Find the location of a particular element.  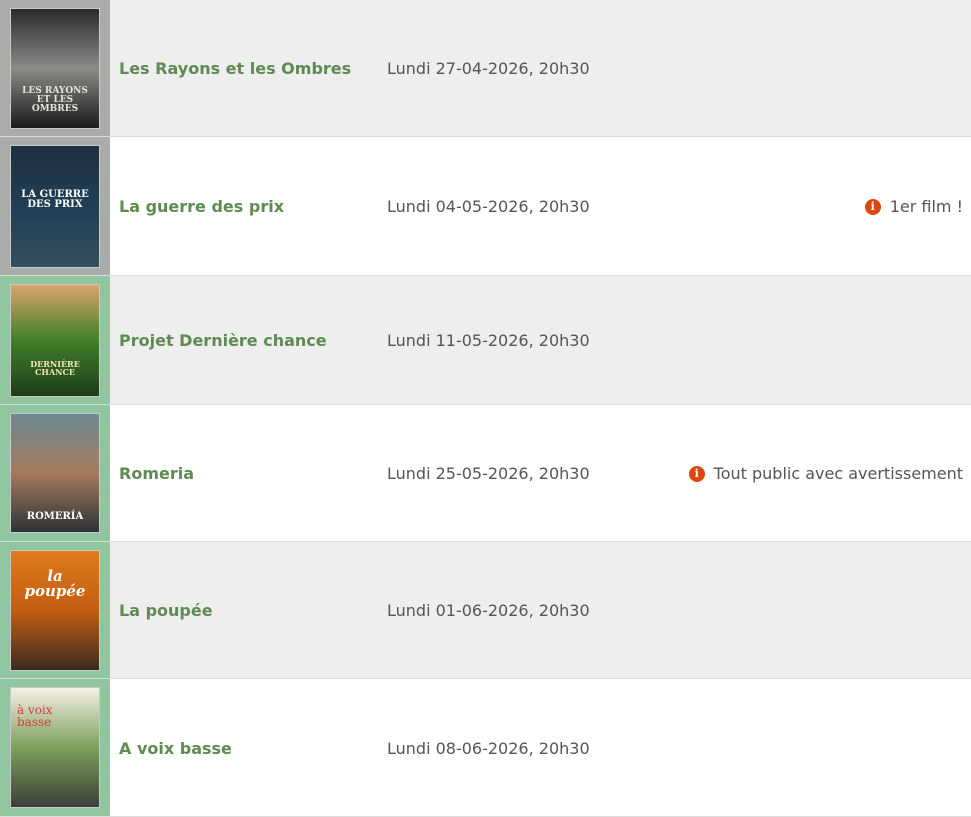

poster-cell: LA GUERRE DES PRIX is located at coordinates (55, 206).